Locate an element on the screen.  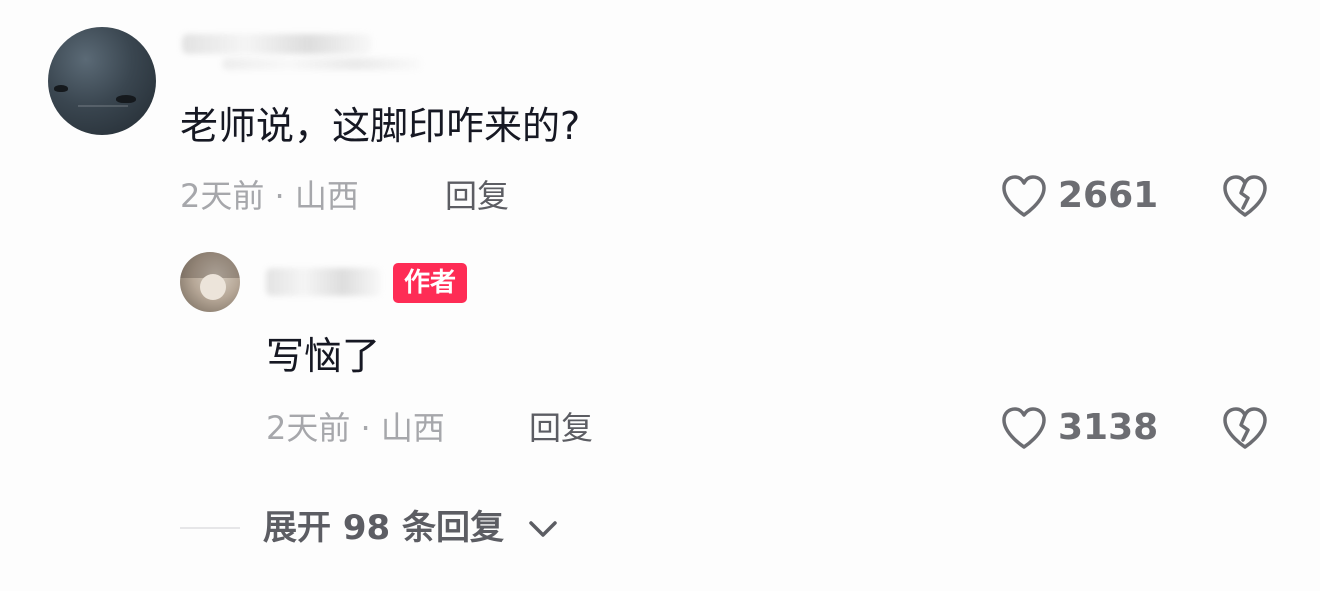
blurred-username-secondary is located at coordinates (322, 64).